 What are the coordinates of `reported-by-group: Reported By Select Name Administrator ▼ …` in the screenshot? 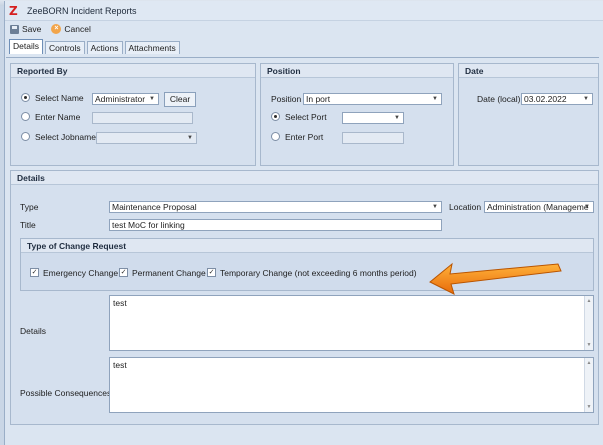 It's located at (133, 114).